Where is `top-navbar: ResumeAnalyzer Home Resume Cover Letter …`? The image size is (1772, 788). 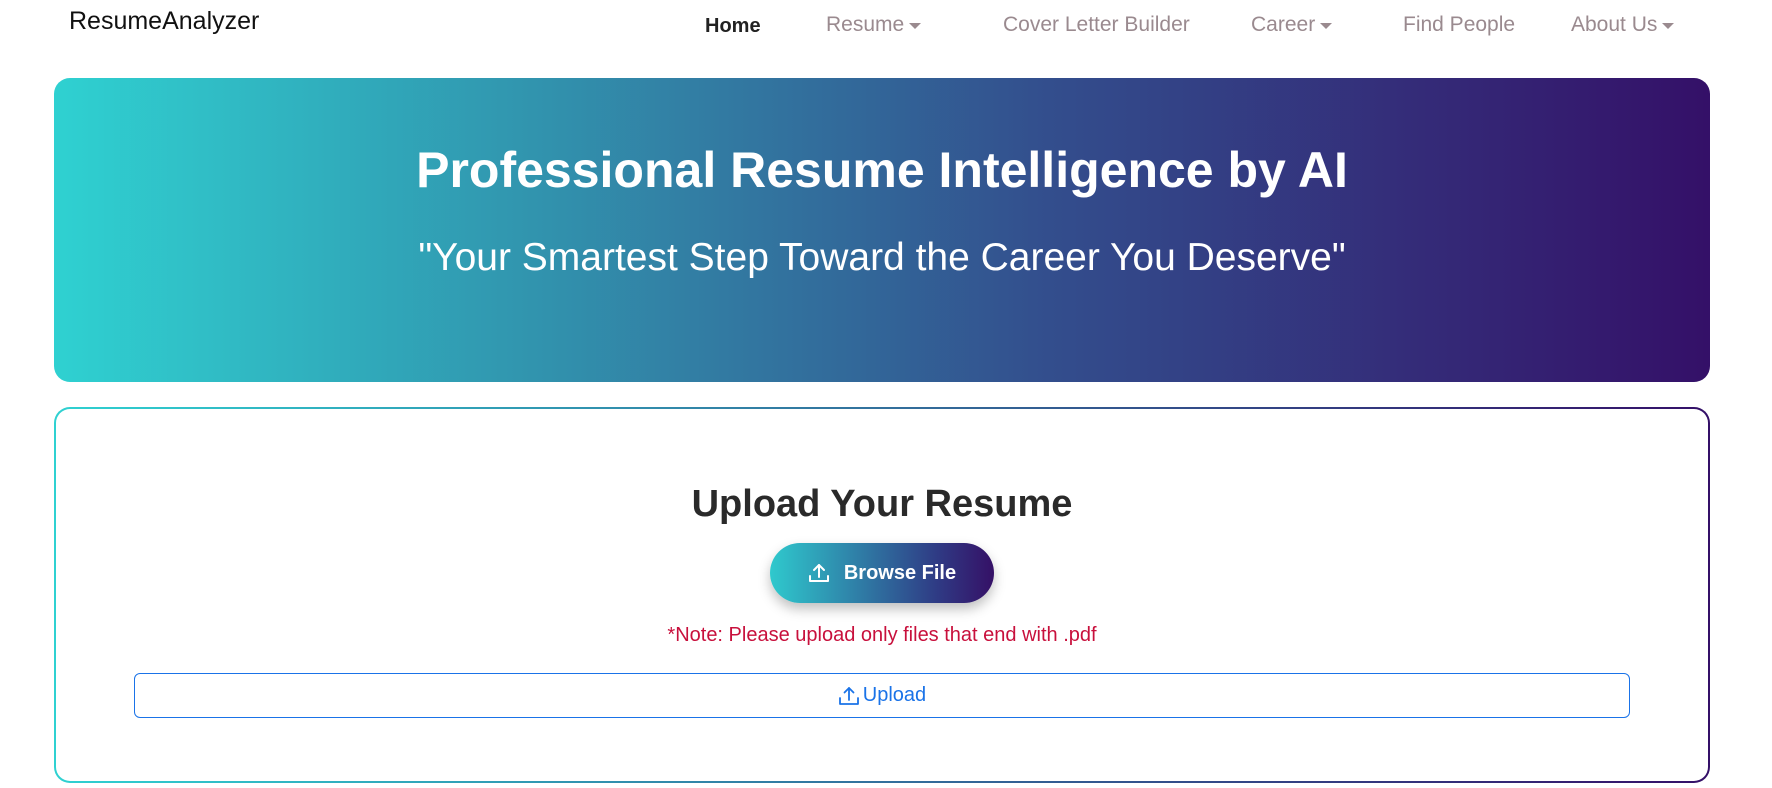
top-navbar: ResumeAnalyzer Home Resume Cover Letter … is located at coordinates (886, 27).